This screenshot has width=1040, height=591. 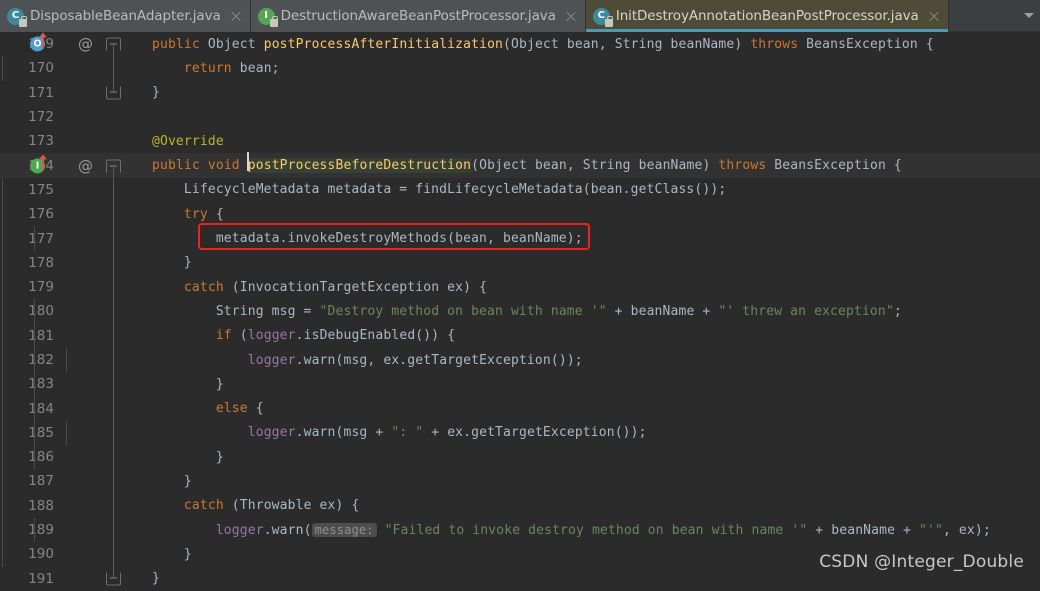 I want to click on code-token: catch, so click(x=204, y=505).